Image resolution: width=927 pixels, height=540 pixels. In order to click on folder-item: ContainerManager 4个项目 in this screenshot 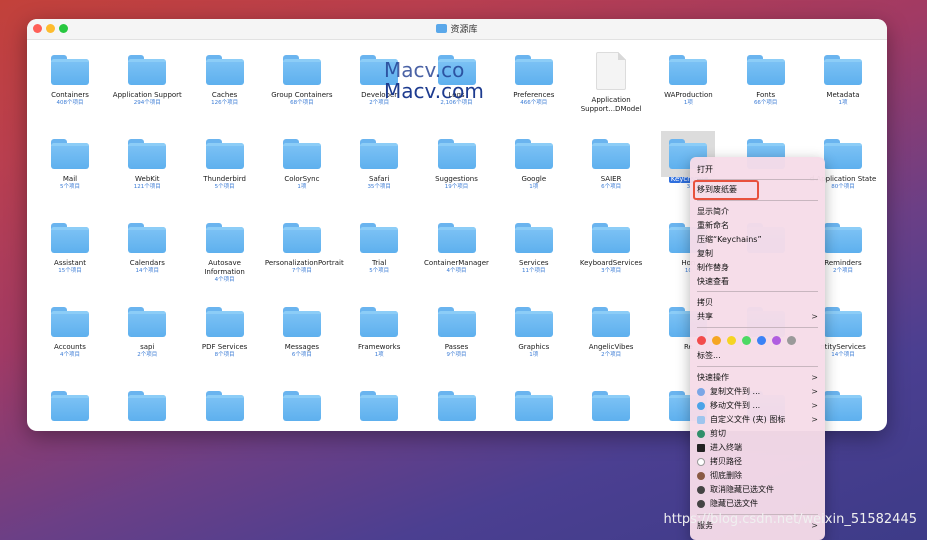, I will do `click(457, 249)`.